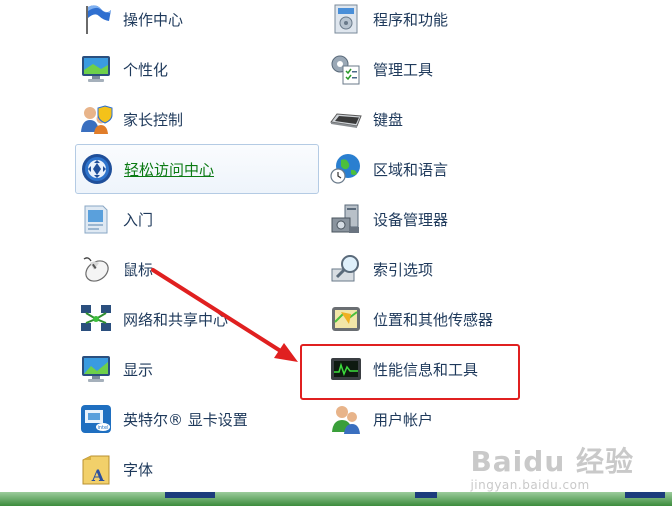  What do you see at coordinates (197, 219) in the screenshot?
I see `item-getting-started: 入门` at bounding box center [197, 219].